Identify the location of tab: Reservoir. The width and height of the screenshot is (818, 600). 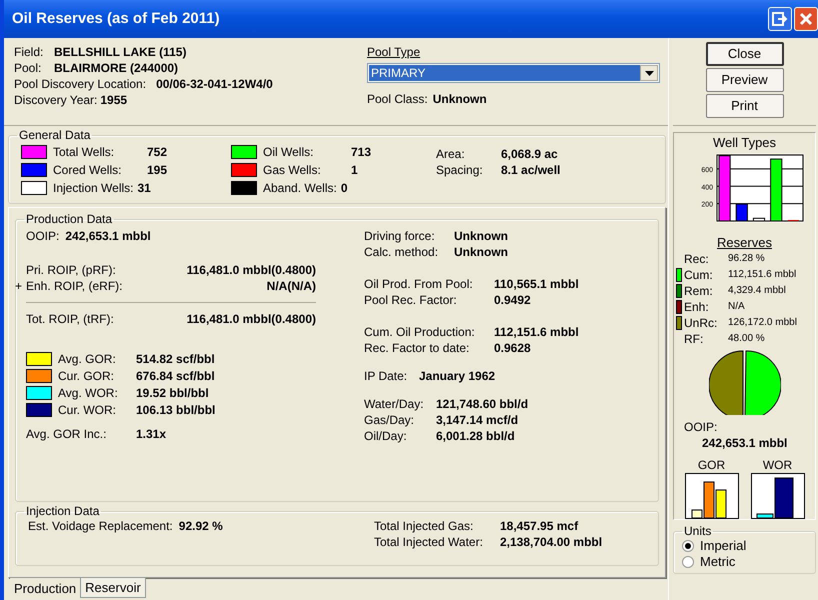
(113, 588).